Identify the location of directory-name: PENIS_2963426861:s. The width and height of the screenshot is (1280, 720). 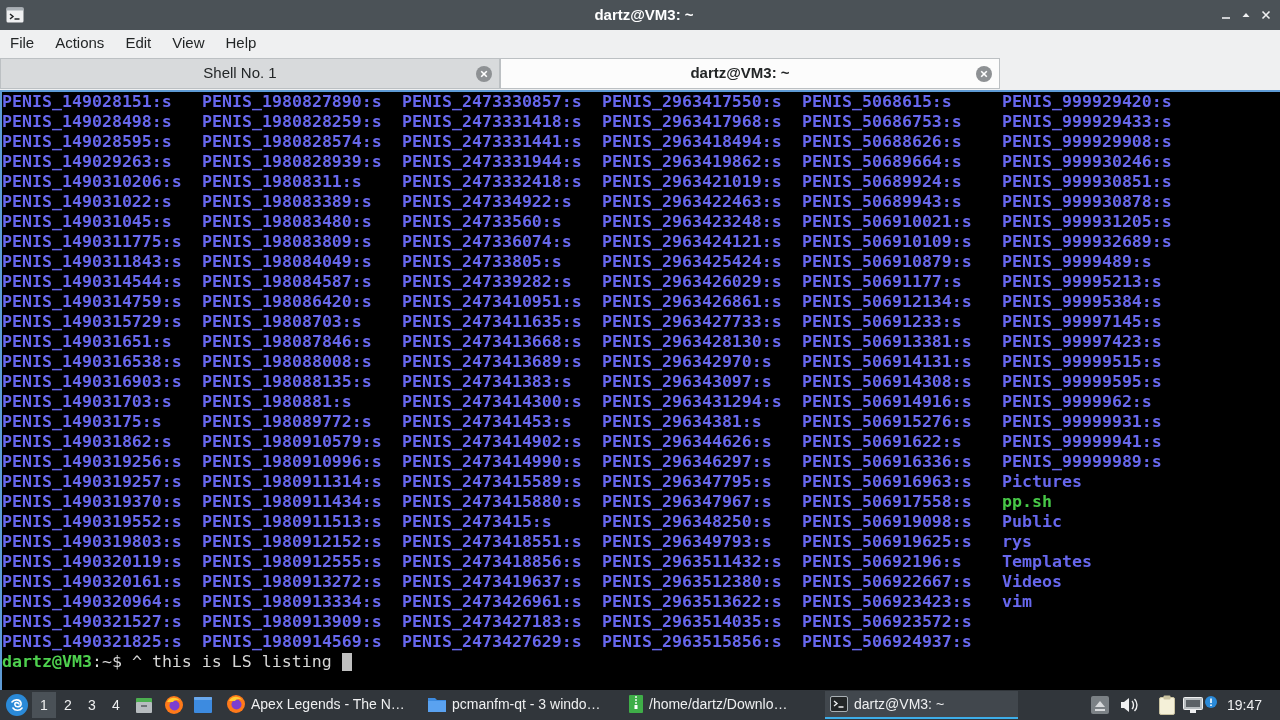
(692, 302).